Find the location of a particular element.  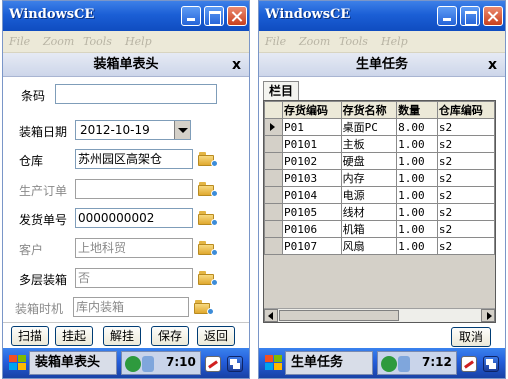

table-cell: 风扇 is located at coordinates (369, 246).